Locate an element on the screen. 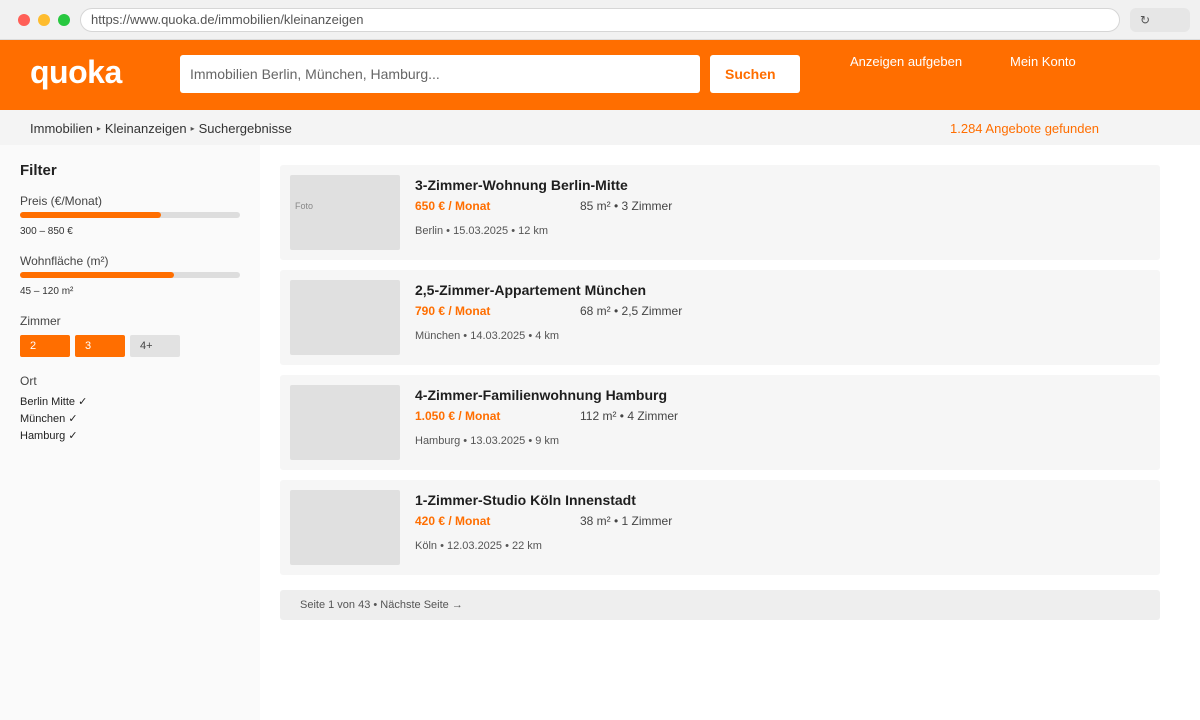 Image resolution: width=1200 pixels, height=720 pixels. location-label: München is located at coordinates (43, 419).